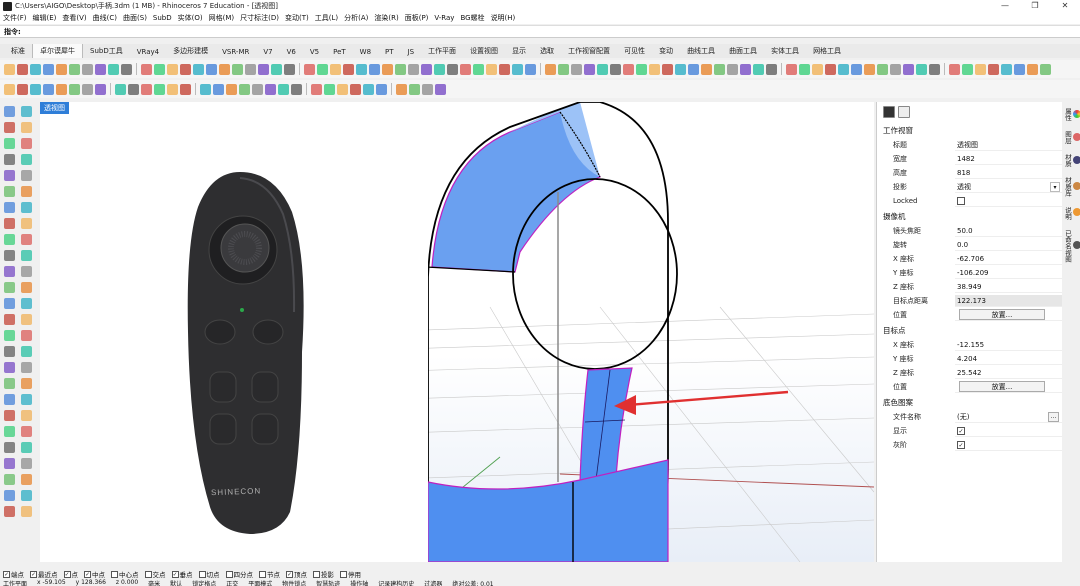 The width and height of the screenshot is (1080, 586). I want to click on tab-material-library: 材质库, so click(1071, 187).